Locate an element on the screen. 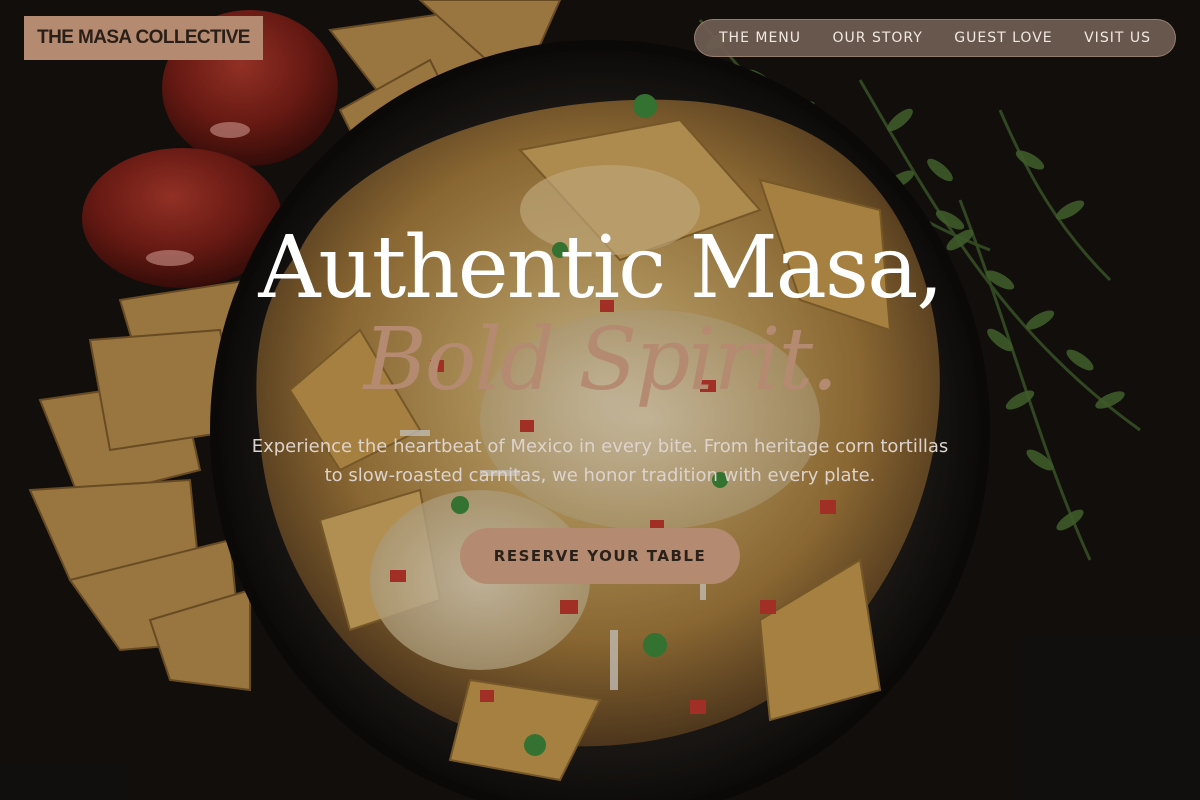  hero-title: Authentic Masa, is located at coordinates (600, 268).